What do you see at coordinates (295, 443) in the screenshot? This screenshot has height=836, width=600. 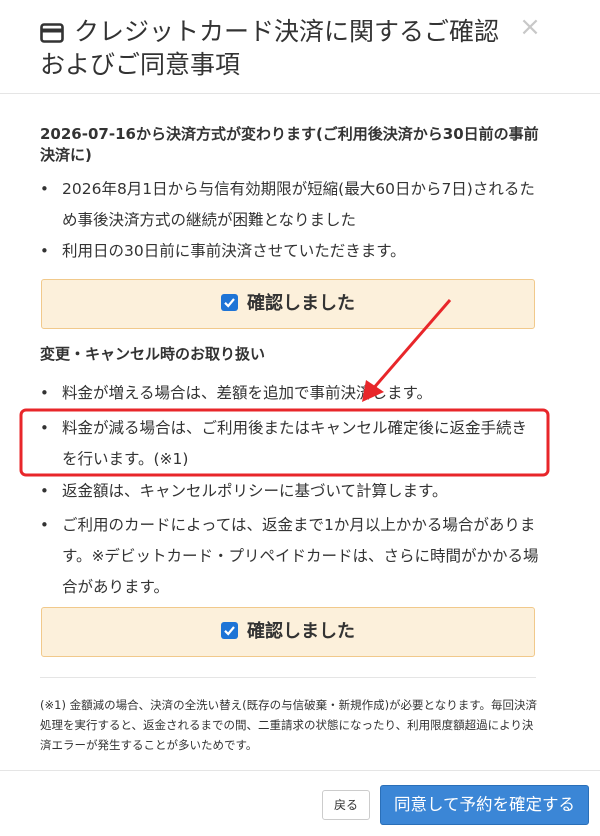 I see `list-item-text: 料金が減る場合は、ご利用後またはキャンセル確定後に返金手続きを行います。(※1)` at bounding box center [295, 443].